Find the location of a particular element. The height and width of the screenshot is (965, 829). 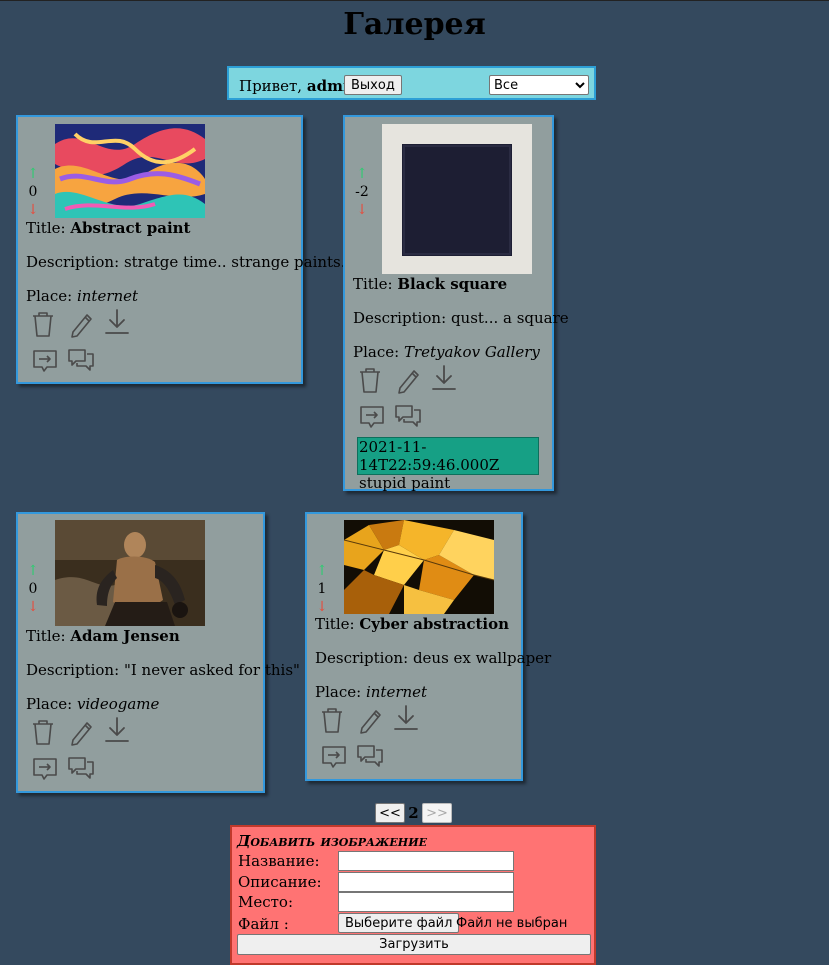

card-description: Description: qust... a square is located at coordinates (461, 318).